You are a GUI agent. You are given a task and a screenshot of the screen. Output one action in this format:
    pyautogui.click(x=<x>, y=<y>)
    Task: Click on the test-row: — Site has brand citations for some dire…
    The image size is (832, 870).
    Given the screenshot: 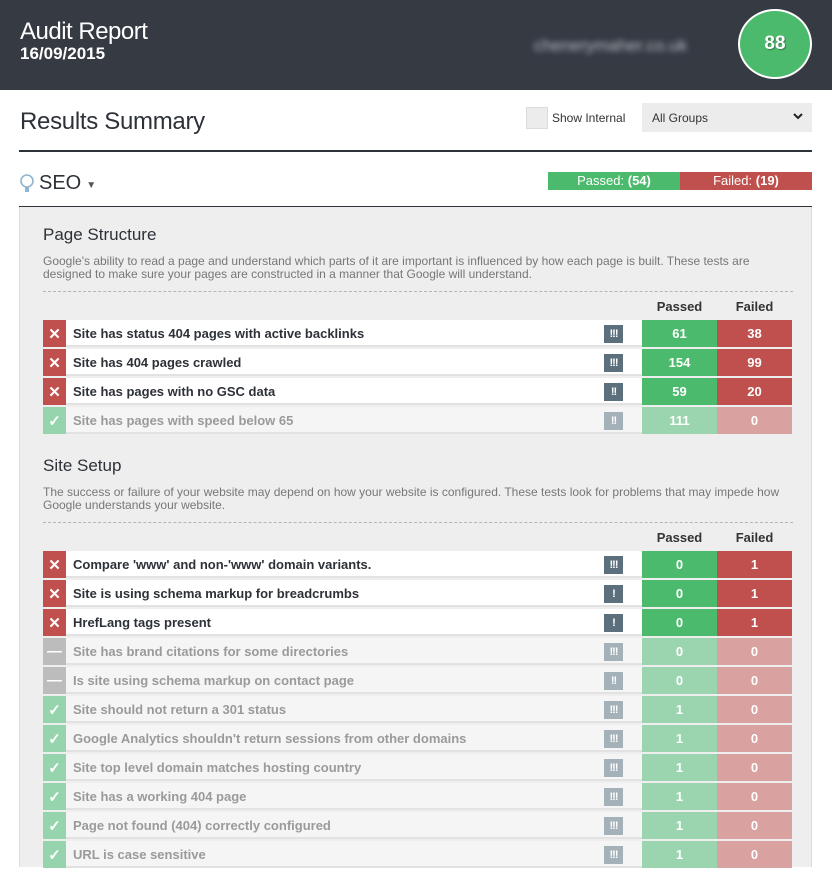 What is the action you would take?
    pyautogui.click(x=418, y=651)
    